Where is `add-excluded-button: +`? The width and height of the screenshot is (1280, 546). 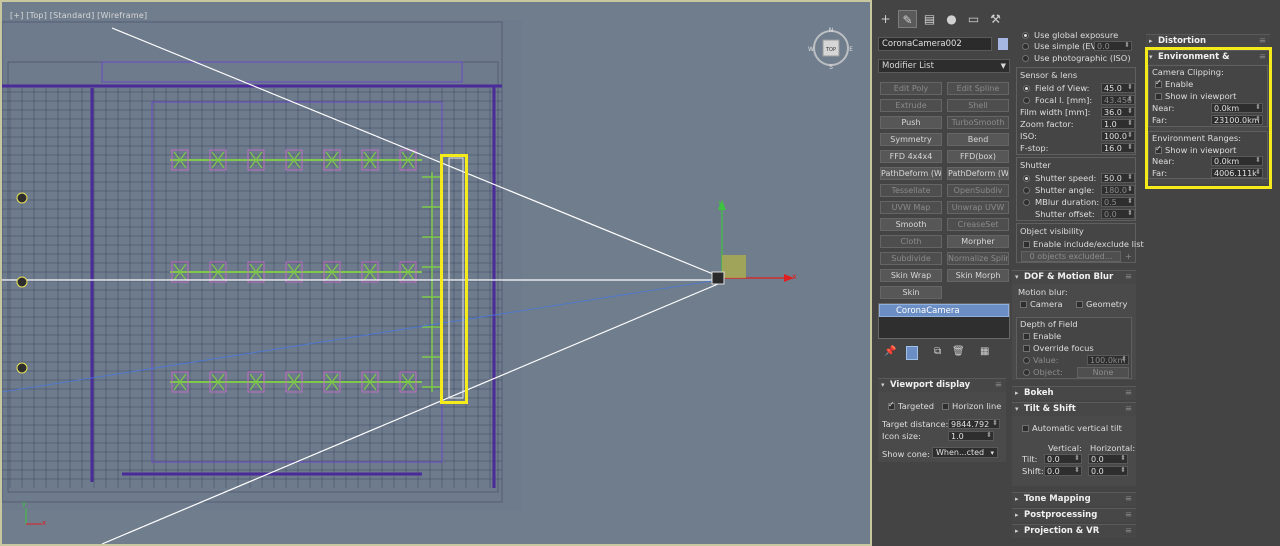
add-excluded-button: + is located at coordinates (1128, 256).